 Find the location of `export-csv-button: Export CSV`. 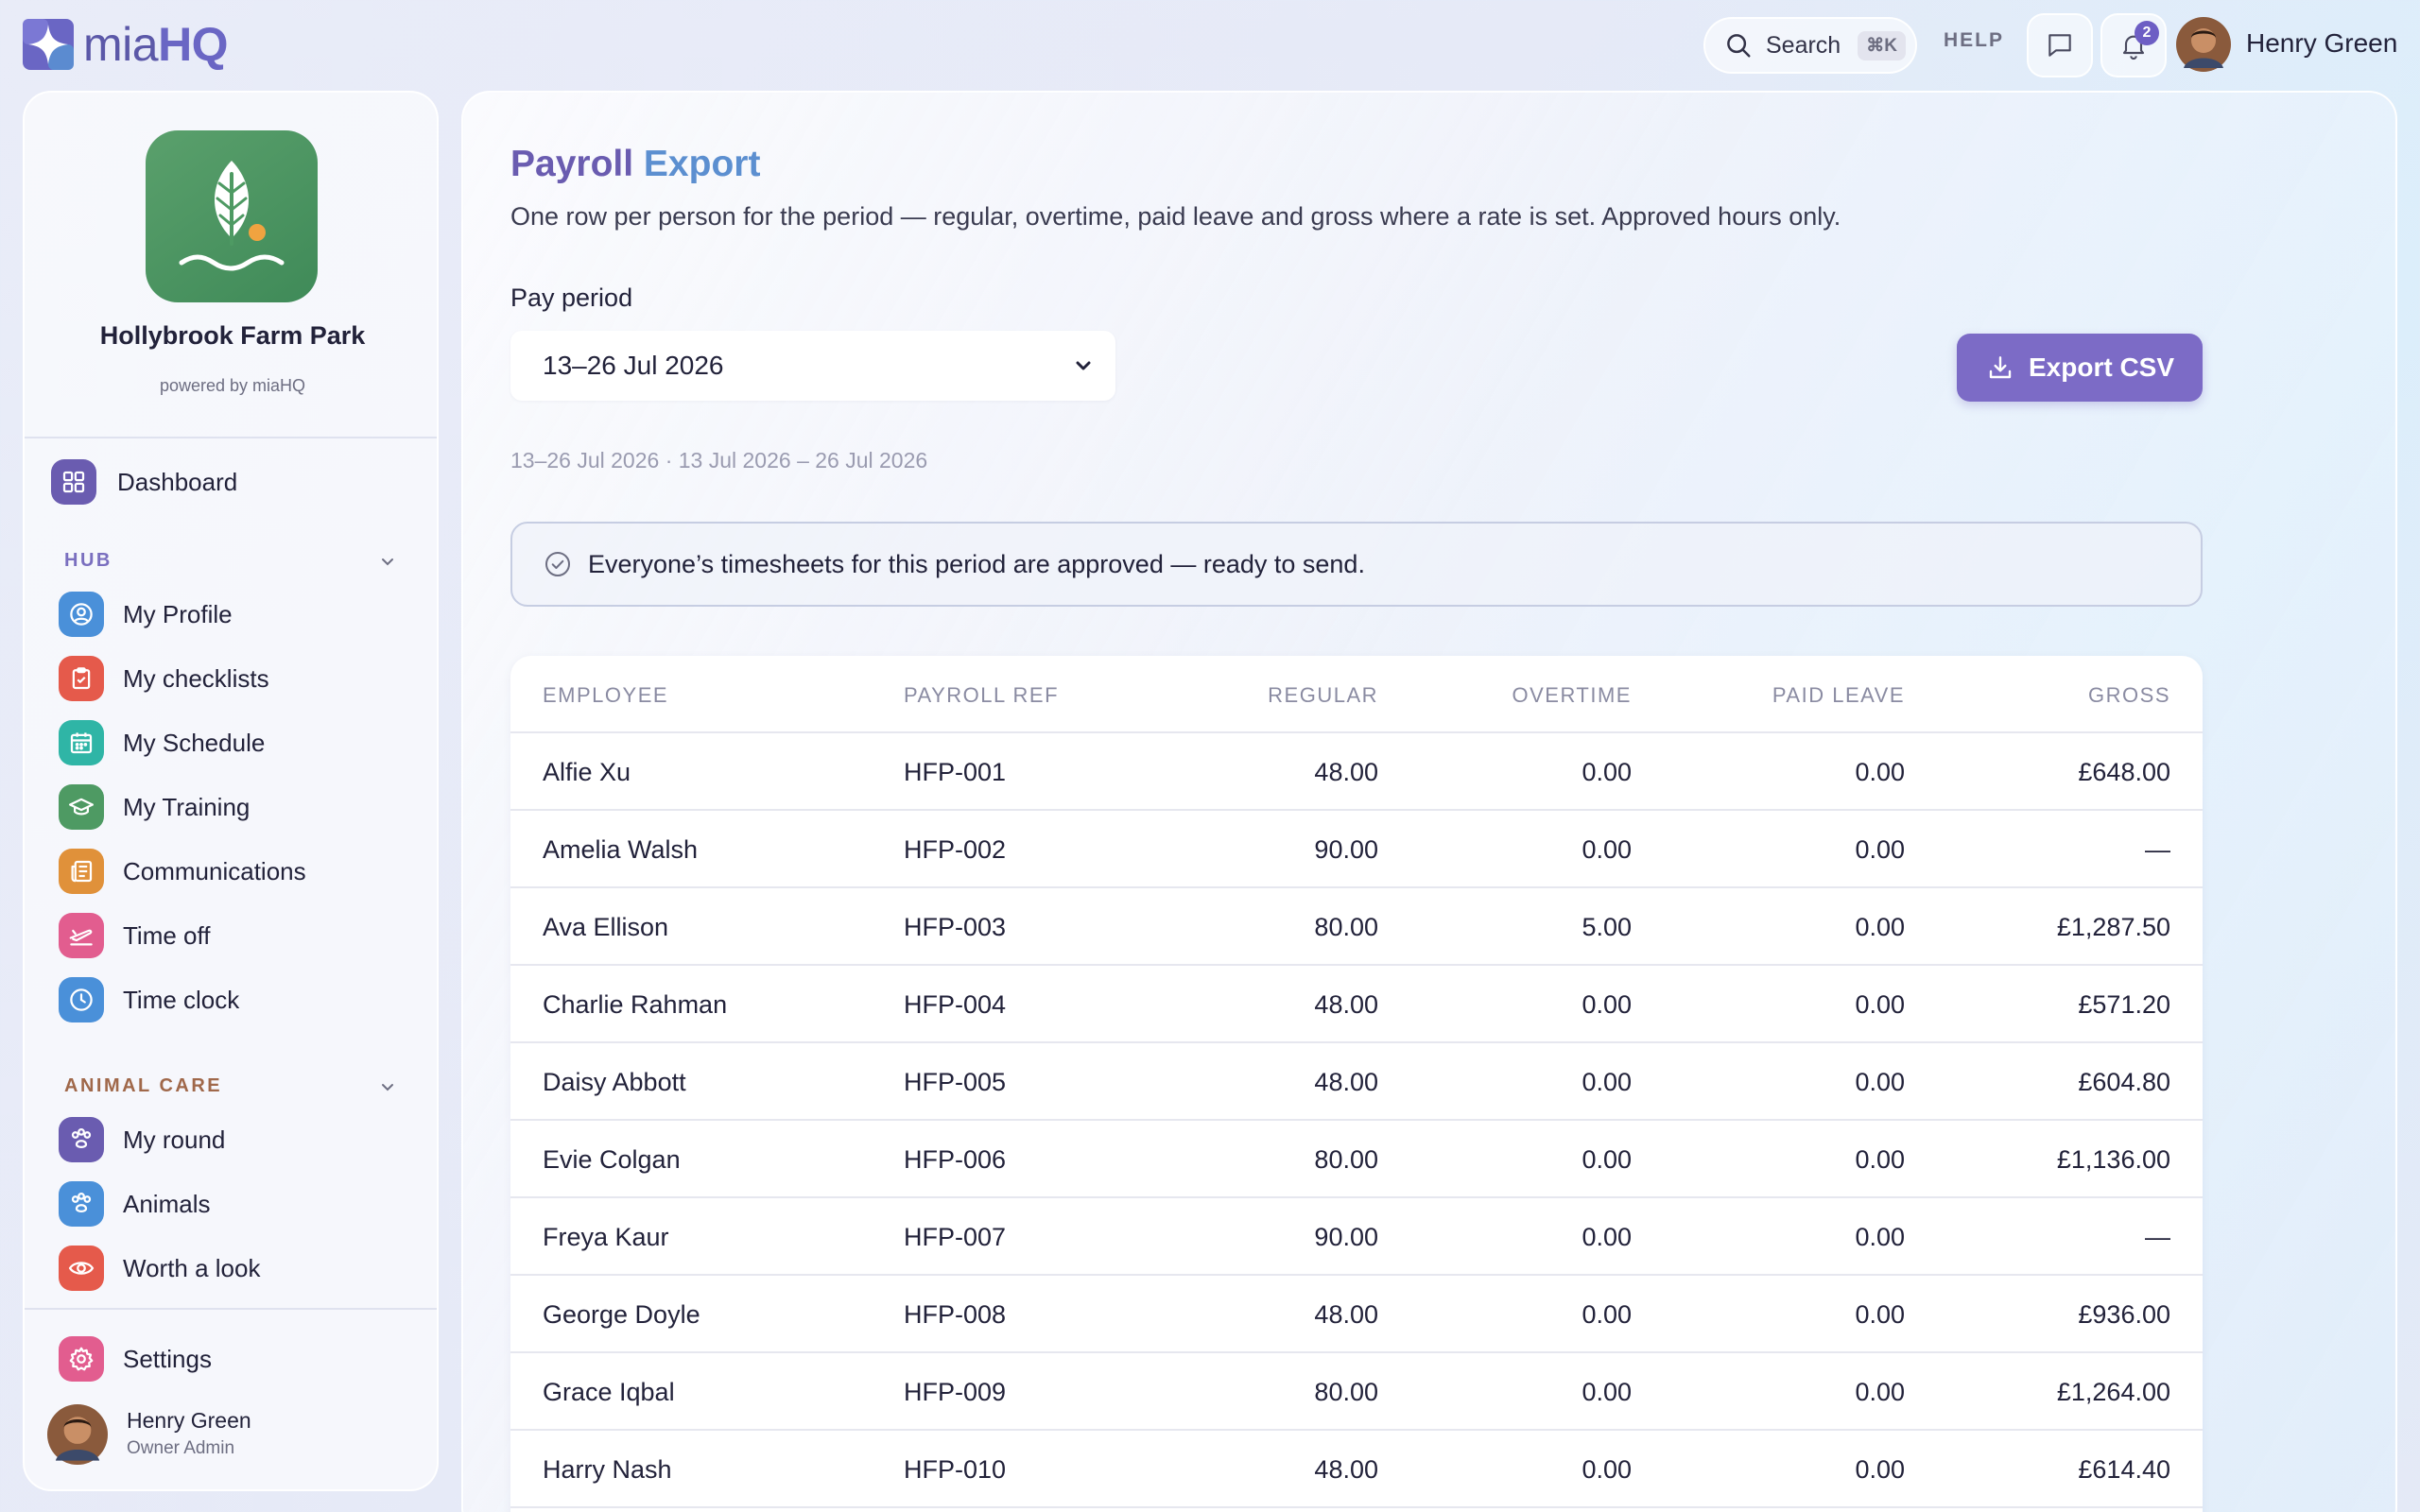

export-csv-button: Export CSV is located at coordinates (2080, 368).